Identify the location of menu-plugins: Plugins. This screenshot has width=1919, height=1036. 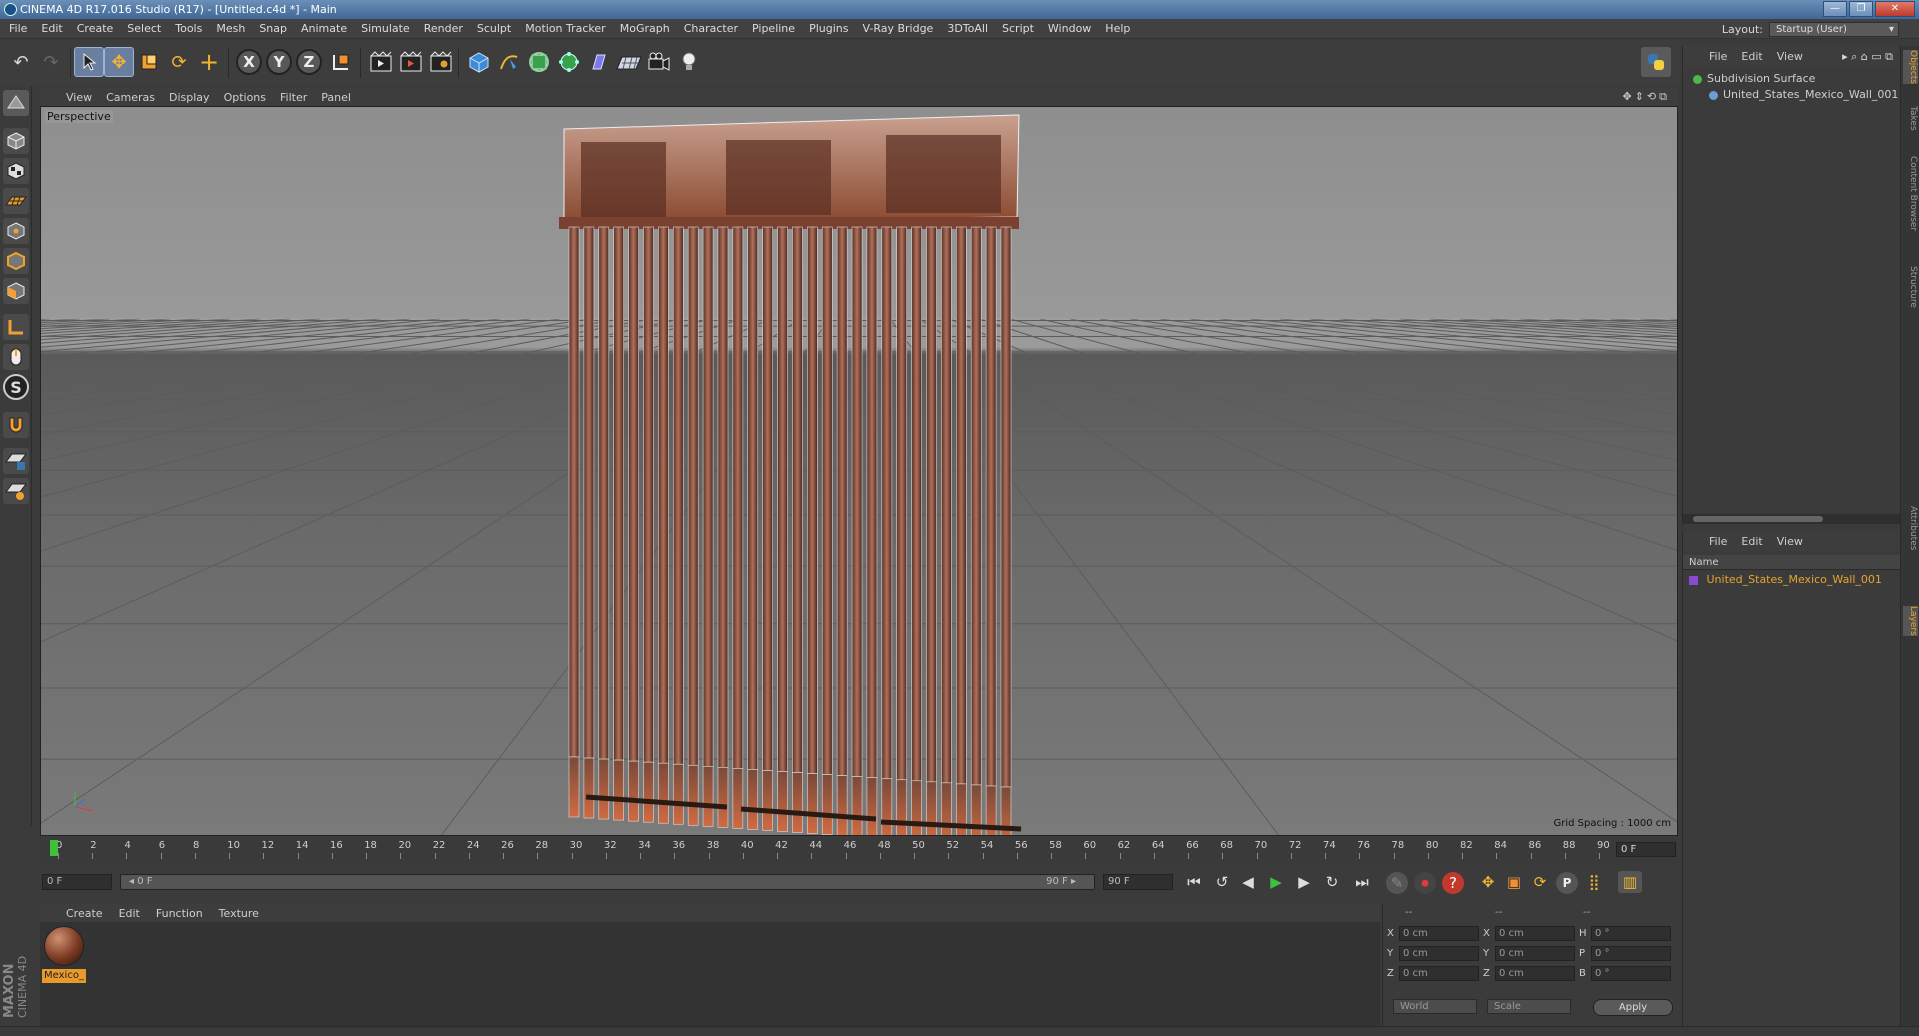
(828, 28).